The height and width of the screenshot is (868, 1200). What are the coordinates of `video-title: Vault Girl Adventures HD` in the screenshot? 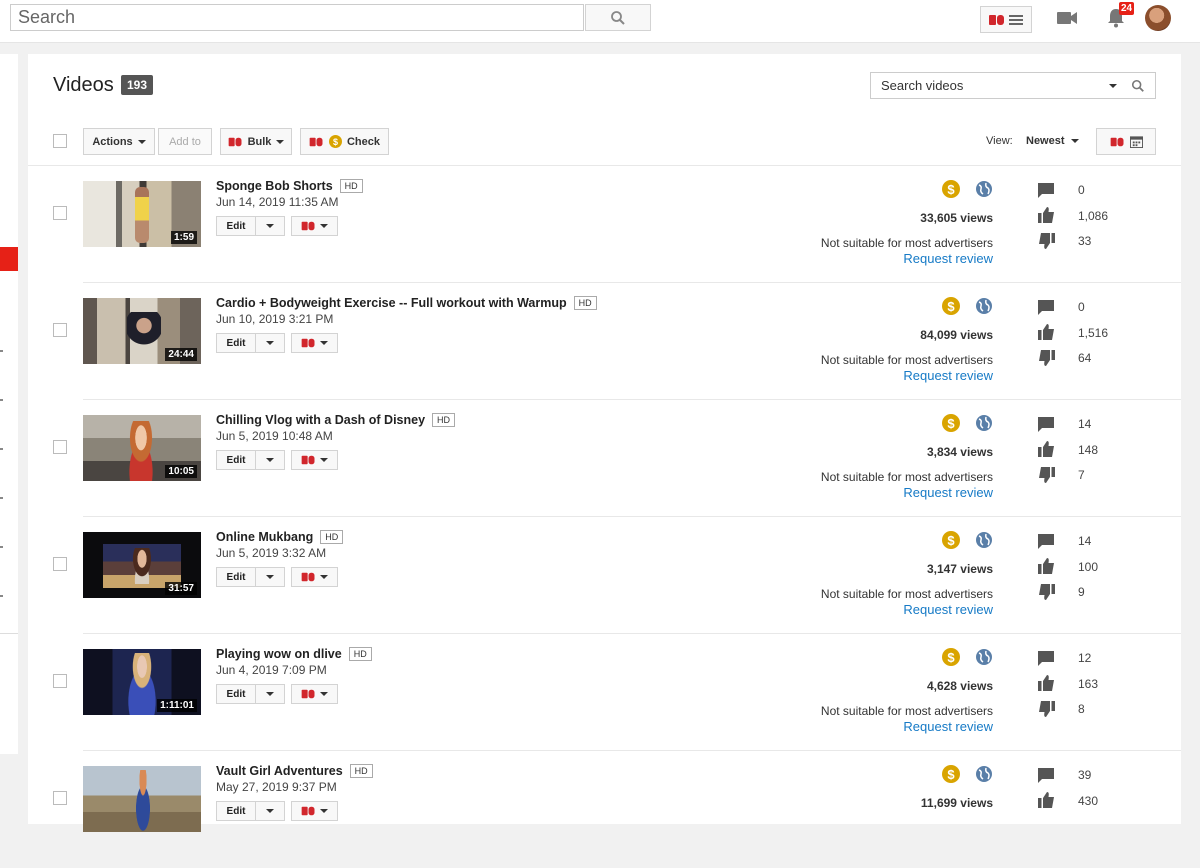 It's located at (294, 771).